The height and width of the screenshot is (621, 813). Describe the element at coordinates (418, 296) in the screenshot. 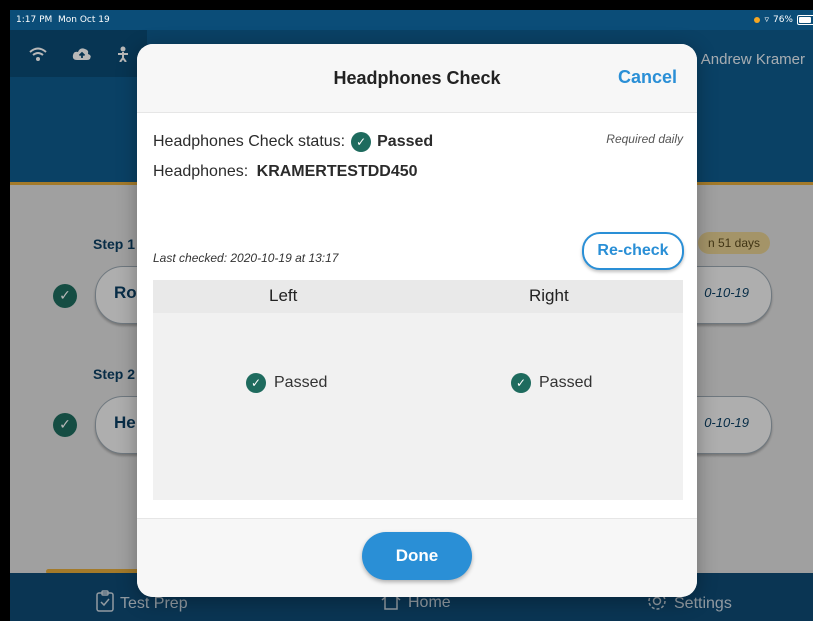

I see `results-header: Left Right` at that location.